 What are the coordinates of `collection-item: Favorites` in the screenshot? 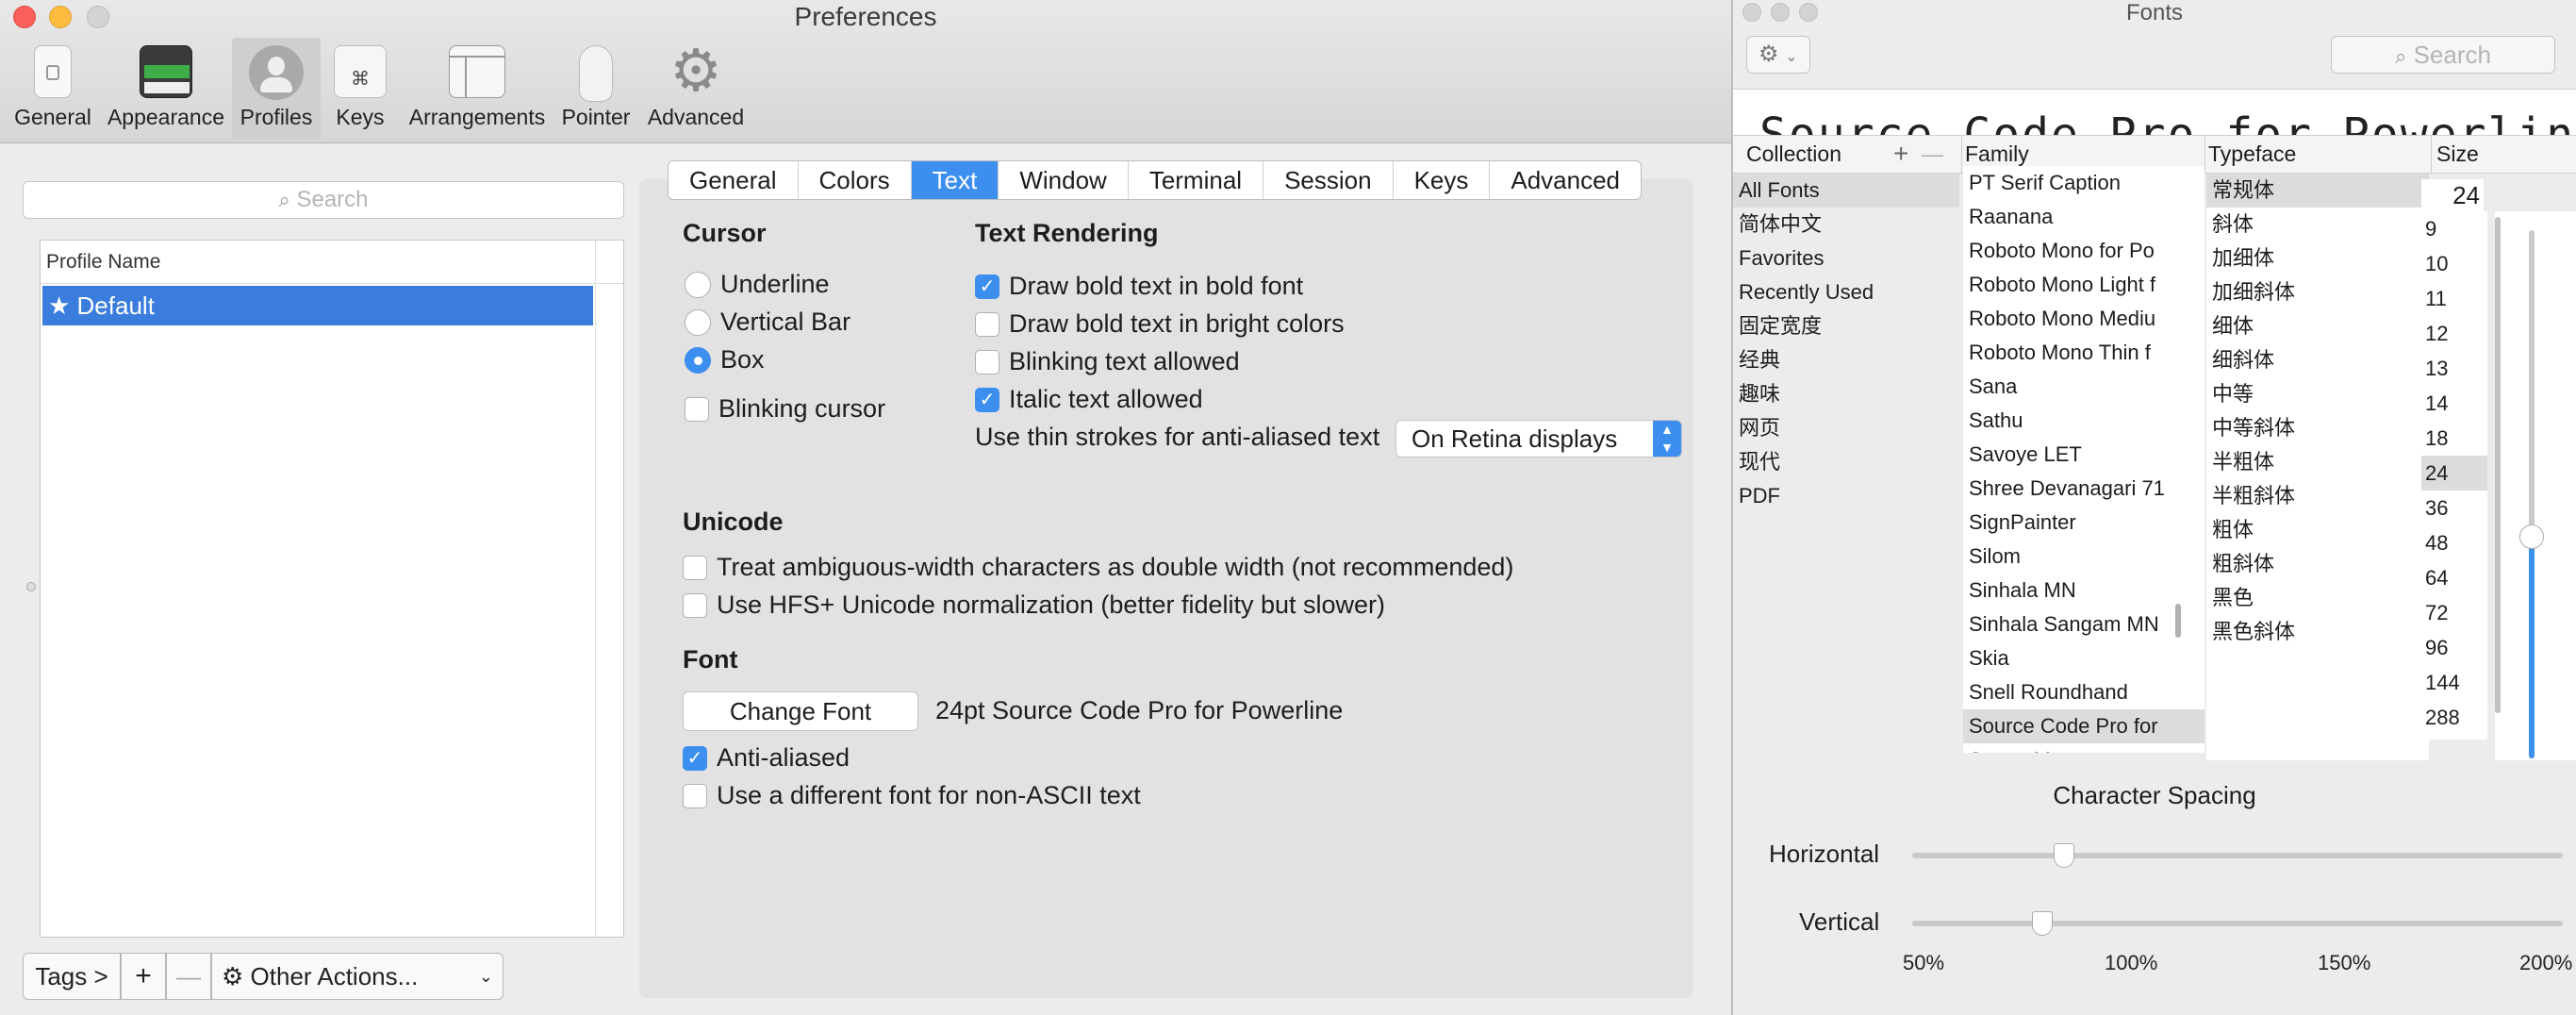 It's located at (1846, 258).